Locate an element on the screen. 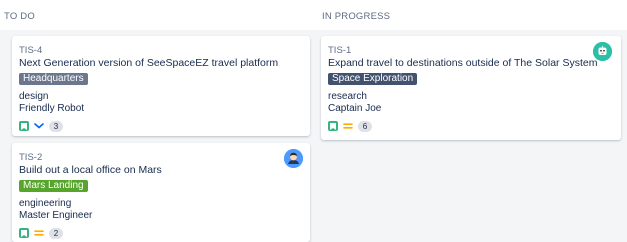 The image size is (627, 242). low-priority-icon is located at coordinates (39, 126).